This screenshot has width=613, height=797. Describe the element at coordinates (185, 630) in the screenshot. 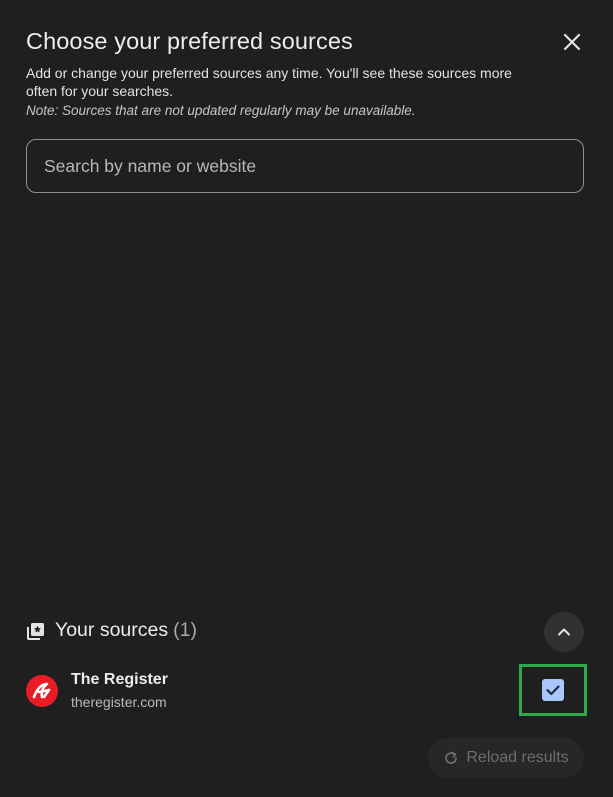

I see `your-sources-count: (1)` at that location.